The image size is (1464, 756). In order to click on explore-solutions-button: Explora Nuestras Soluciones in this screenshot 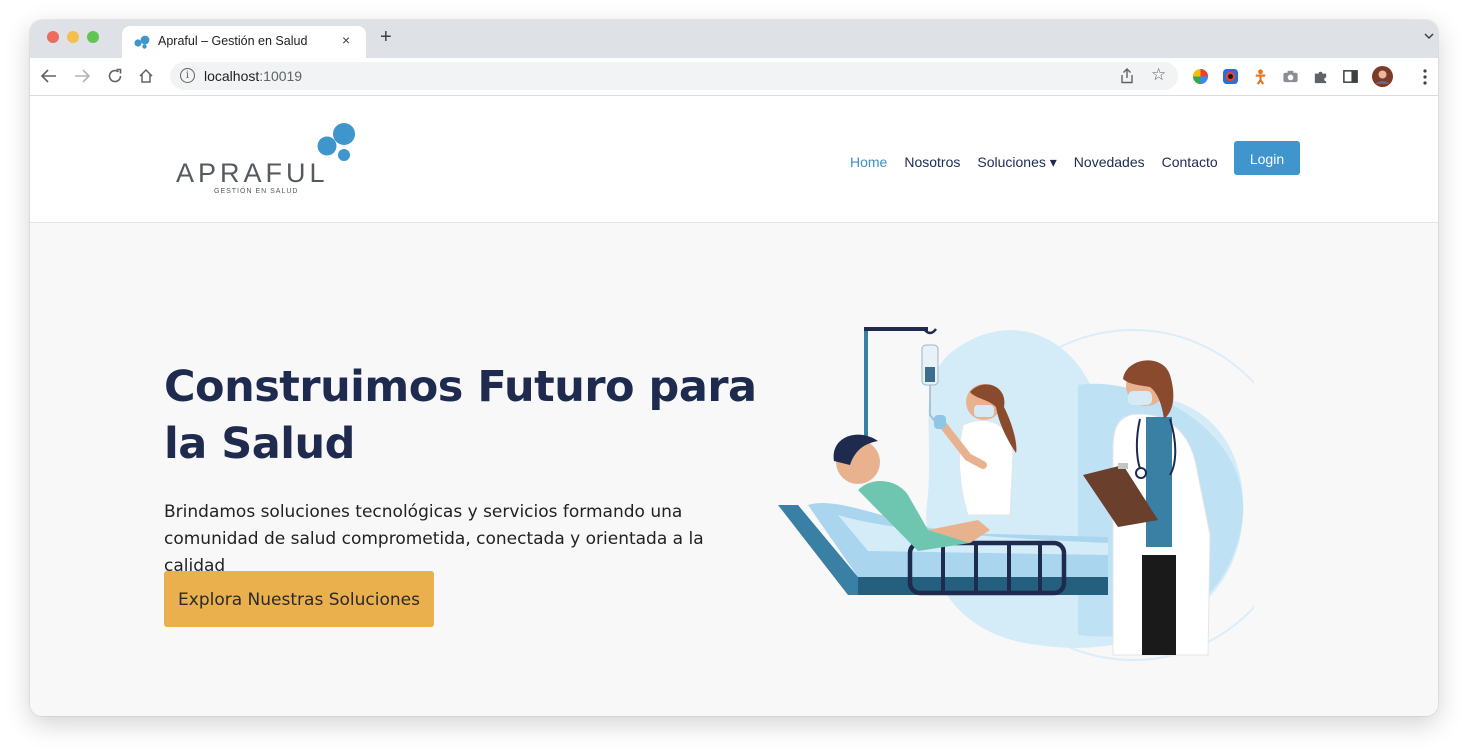, I will do `click(299, 599)`.